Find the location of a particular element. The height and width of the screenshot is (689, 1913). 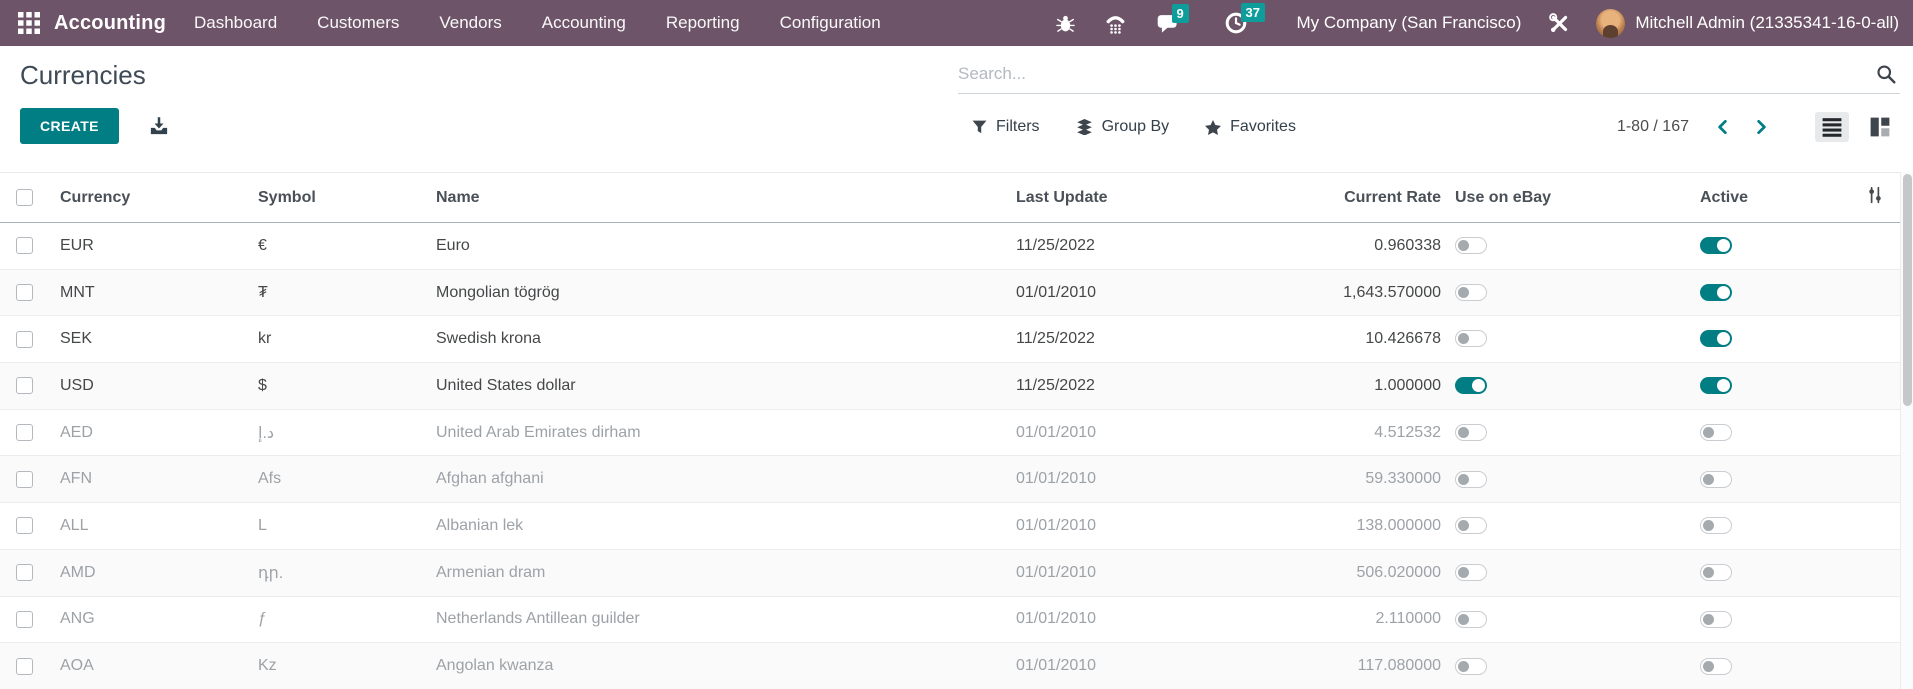

phone-icon is located at coordinates (1115, 24).